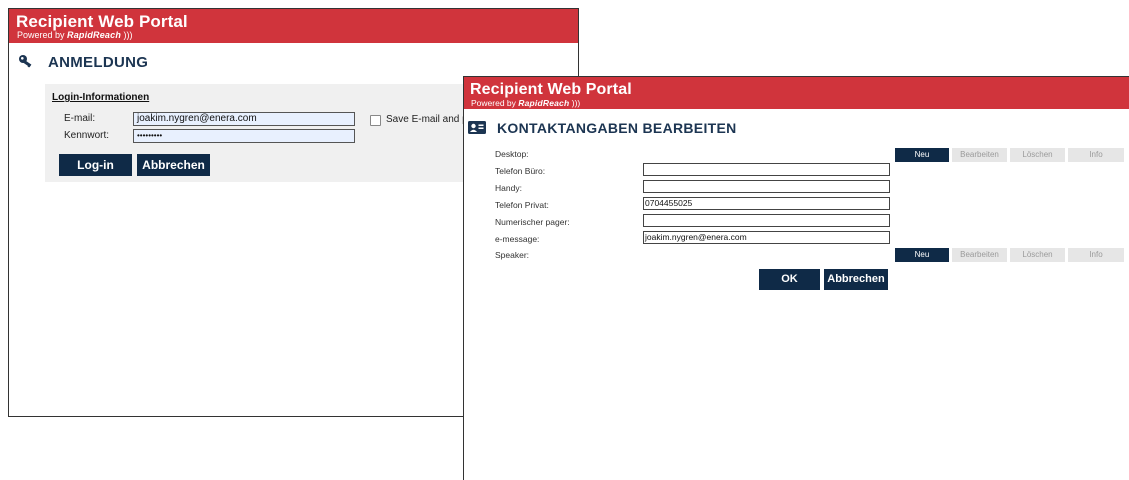 The image size is (1129, 480). Describe the element at coordinates (244, 136) in the screenshot. I see `password-field: •••••••••` at that location.